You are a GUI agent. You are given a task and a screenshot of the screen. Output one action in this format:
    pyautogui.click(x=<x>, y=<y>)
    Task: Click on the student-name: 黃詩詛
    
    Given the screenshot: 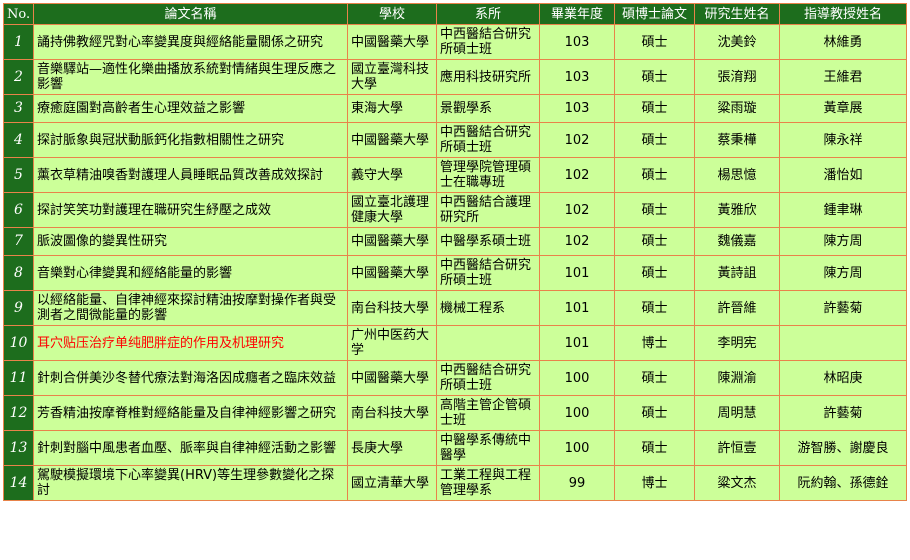 What is the action you would take?
    pyautogui.click(x=737, y=273)
    